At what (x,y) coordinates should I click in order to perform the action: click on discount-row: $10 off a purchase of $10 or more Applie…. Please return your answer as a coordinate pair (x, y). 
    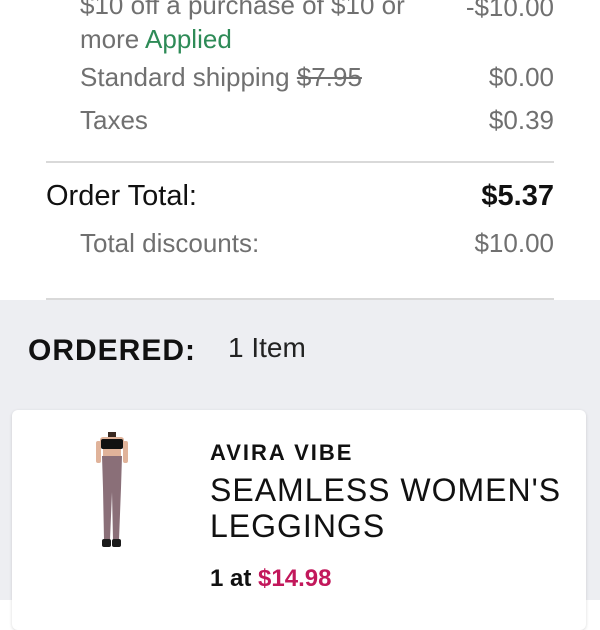
    Looking at the image, I should click on (317, 28).